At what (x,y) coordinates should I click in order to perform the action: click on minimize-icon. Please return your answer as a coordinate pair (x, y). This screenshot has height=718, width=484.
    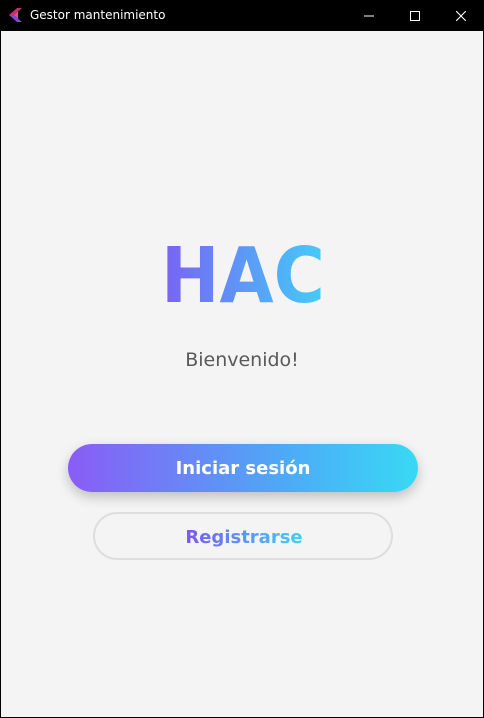
    Looking at the image, I should click on (369, 15).